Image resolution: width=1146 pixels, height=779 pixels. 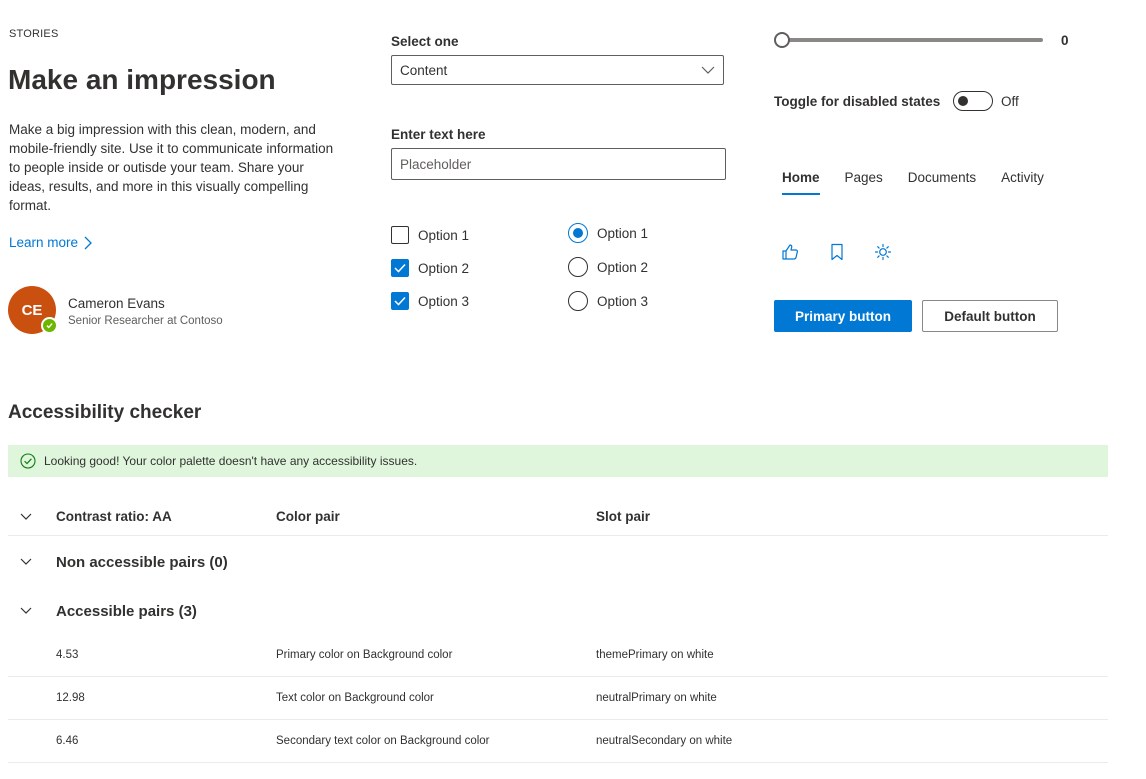 I want to click on learn-more-link: Learn more, so click(x=50, y=242).